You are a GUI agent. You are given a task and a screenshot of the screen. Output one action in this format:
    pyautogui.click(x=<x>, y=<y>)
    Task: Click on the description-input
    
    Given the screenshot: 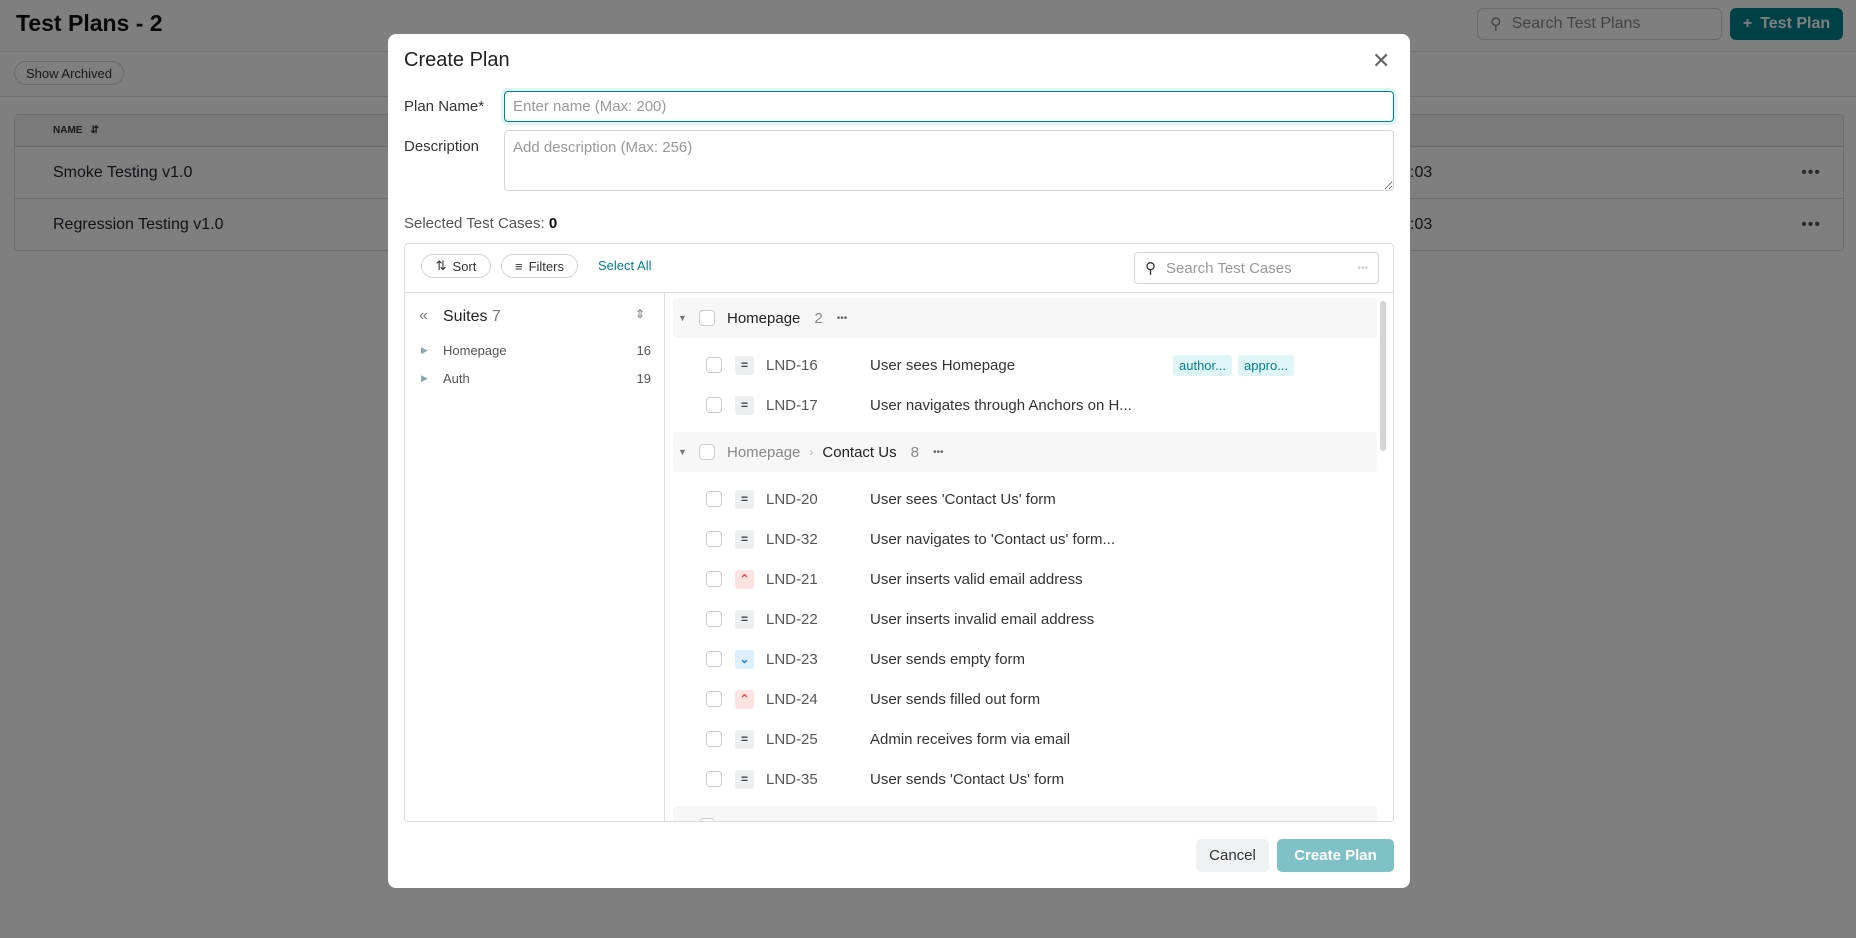 What is the action you would take?
    pyautogui.click(x=949, y=160)
    